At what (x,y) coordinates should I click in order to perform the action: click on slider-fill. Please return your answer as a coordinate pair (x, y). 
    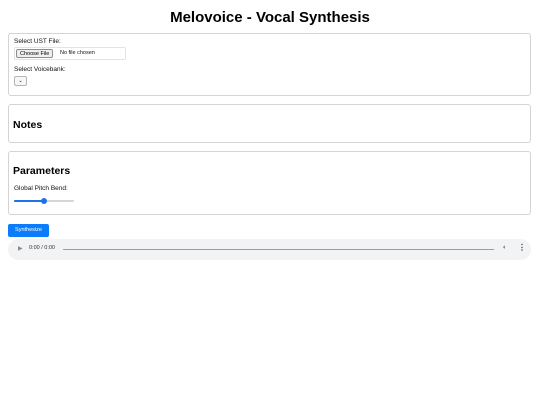
    Looking at the image, I should click on (29, 201).